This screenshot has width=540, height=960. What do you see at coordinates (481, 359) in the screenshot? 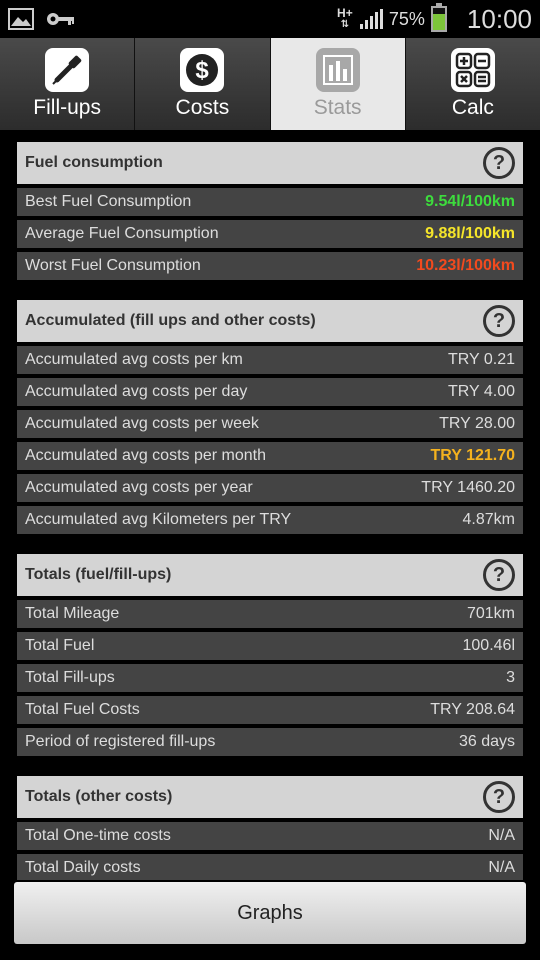
I see `row-value: TRY 0.21` at bounding box center [481, 359].